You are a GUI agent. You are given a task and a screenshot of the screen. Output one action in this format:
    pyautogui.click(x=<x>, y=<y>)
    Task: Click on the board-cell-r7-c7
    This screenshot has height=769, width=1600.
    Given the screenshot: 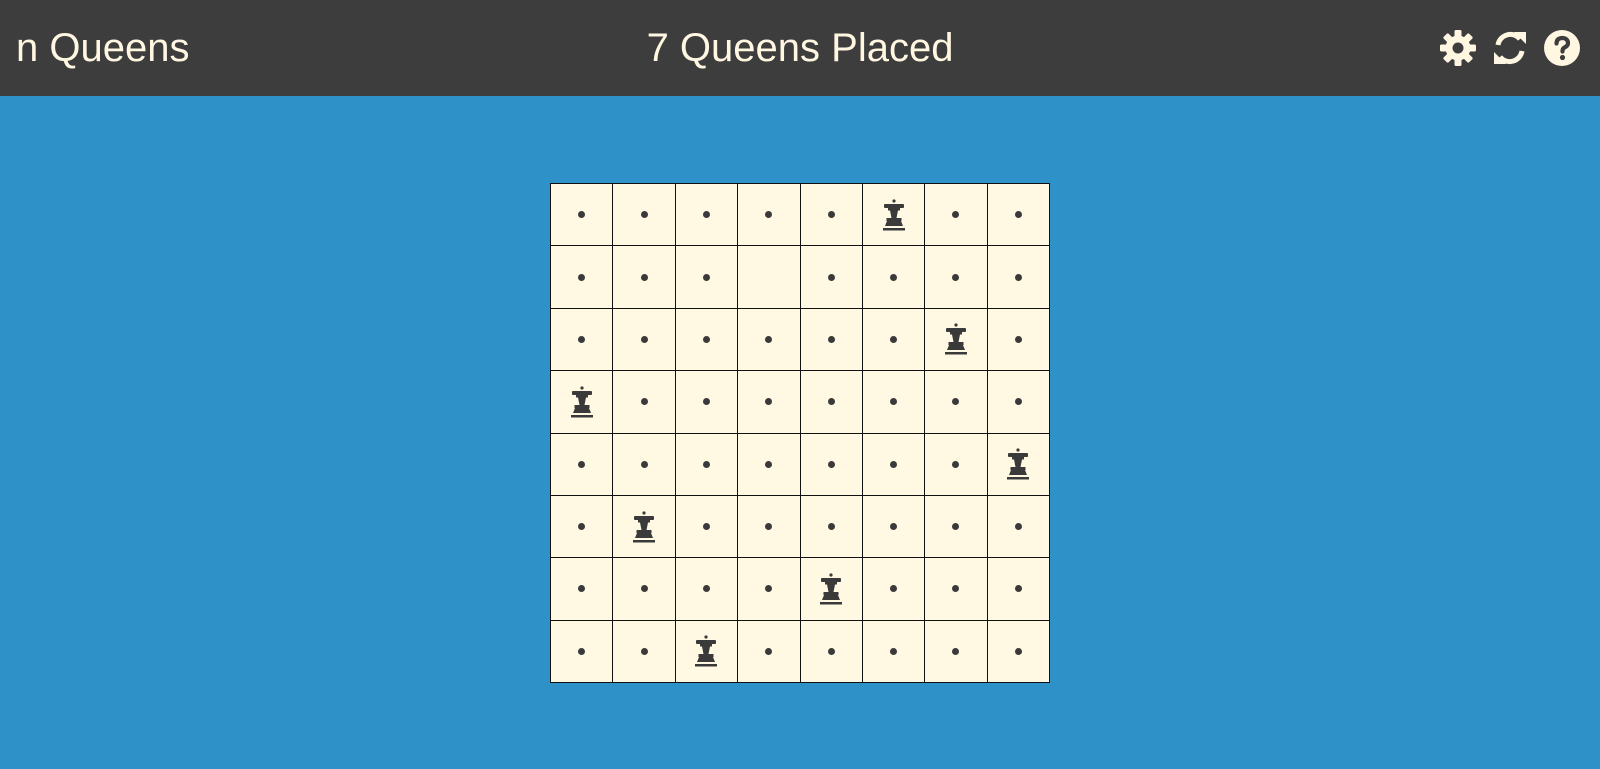 What is the action you would take?
    pyautogui.click(x=956, y=589)
    